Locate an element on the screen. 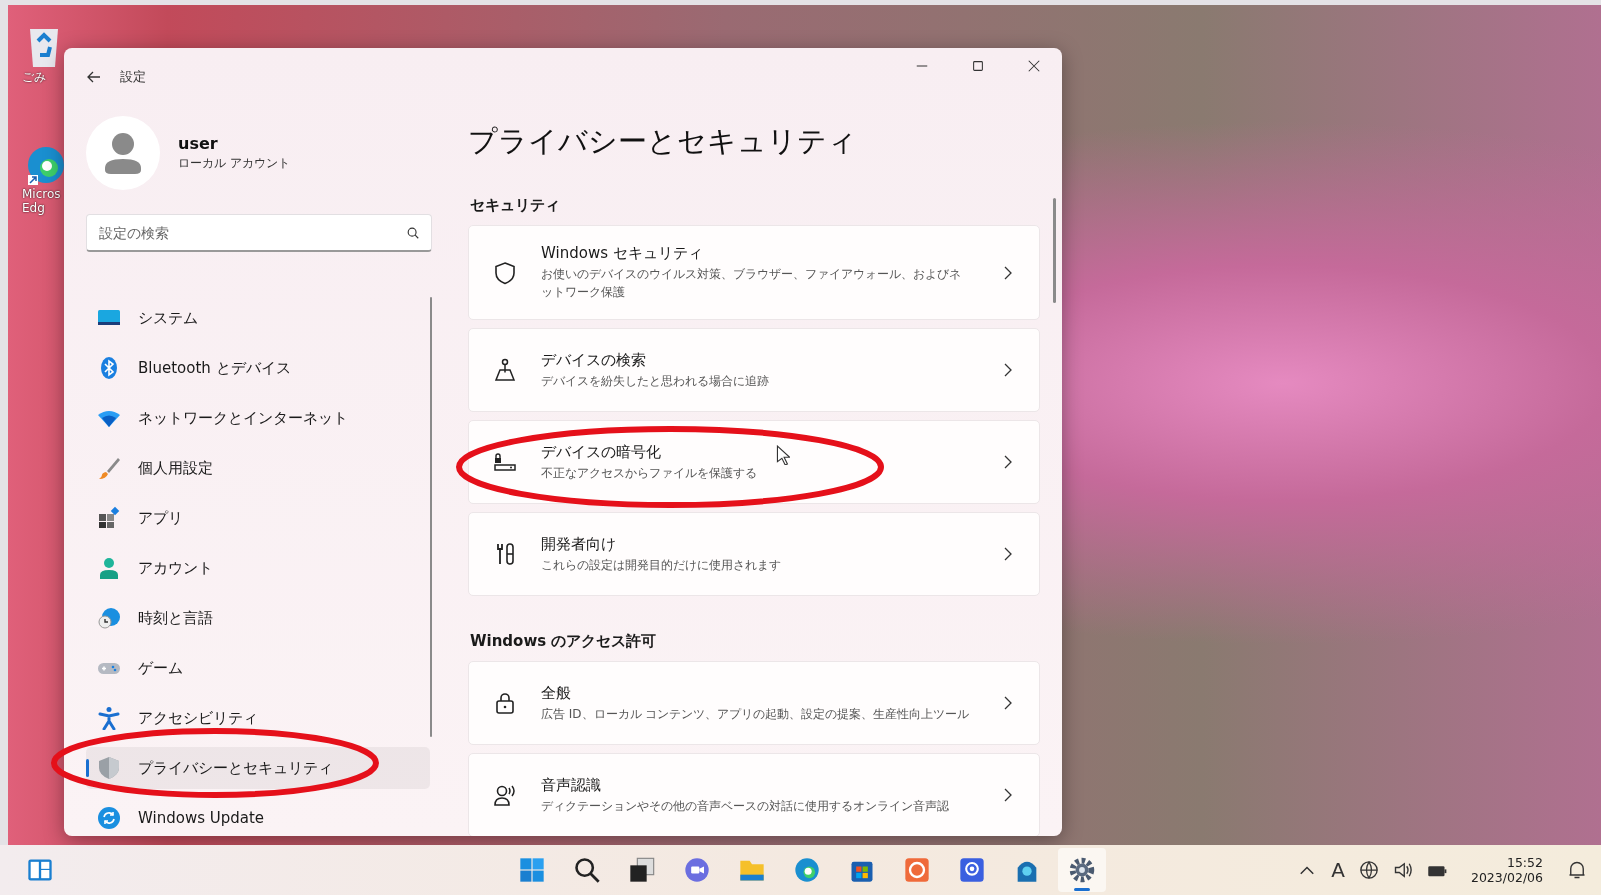 Image resolution: width=1601 pixels, height=895 pixels. taskbar-button is located at coordinates (1082, 870).